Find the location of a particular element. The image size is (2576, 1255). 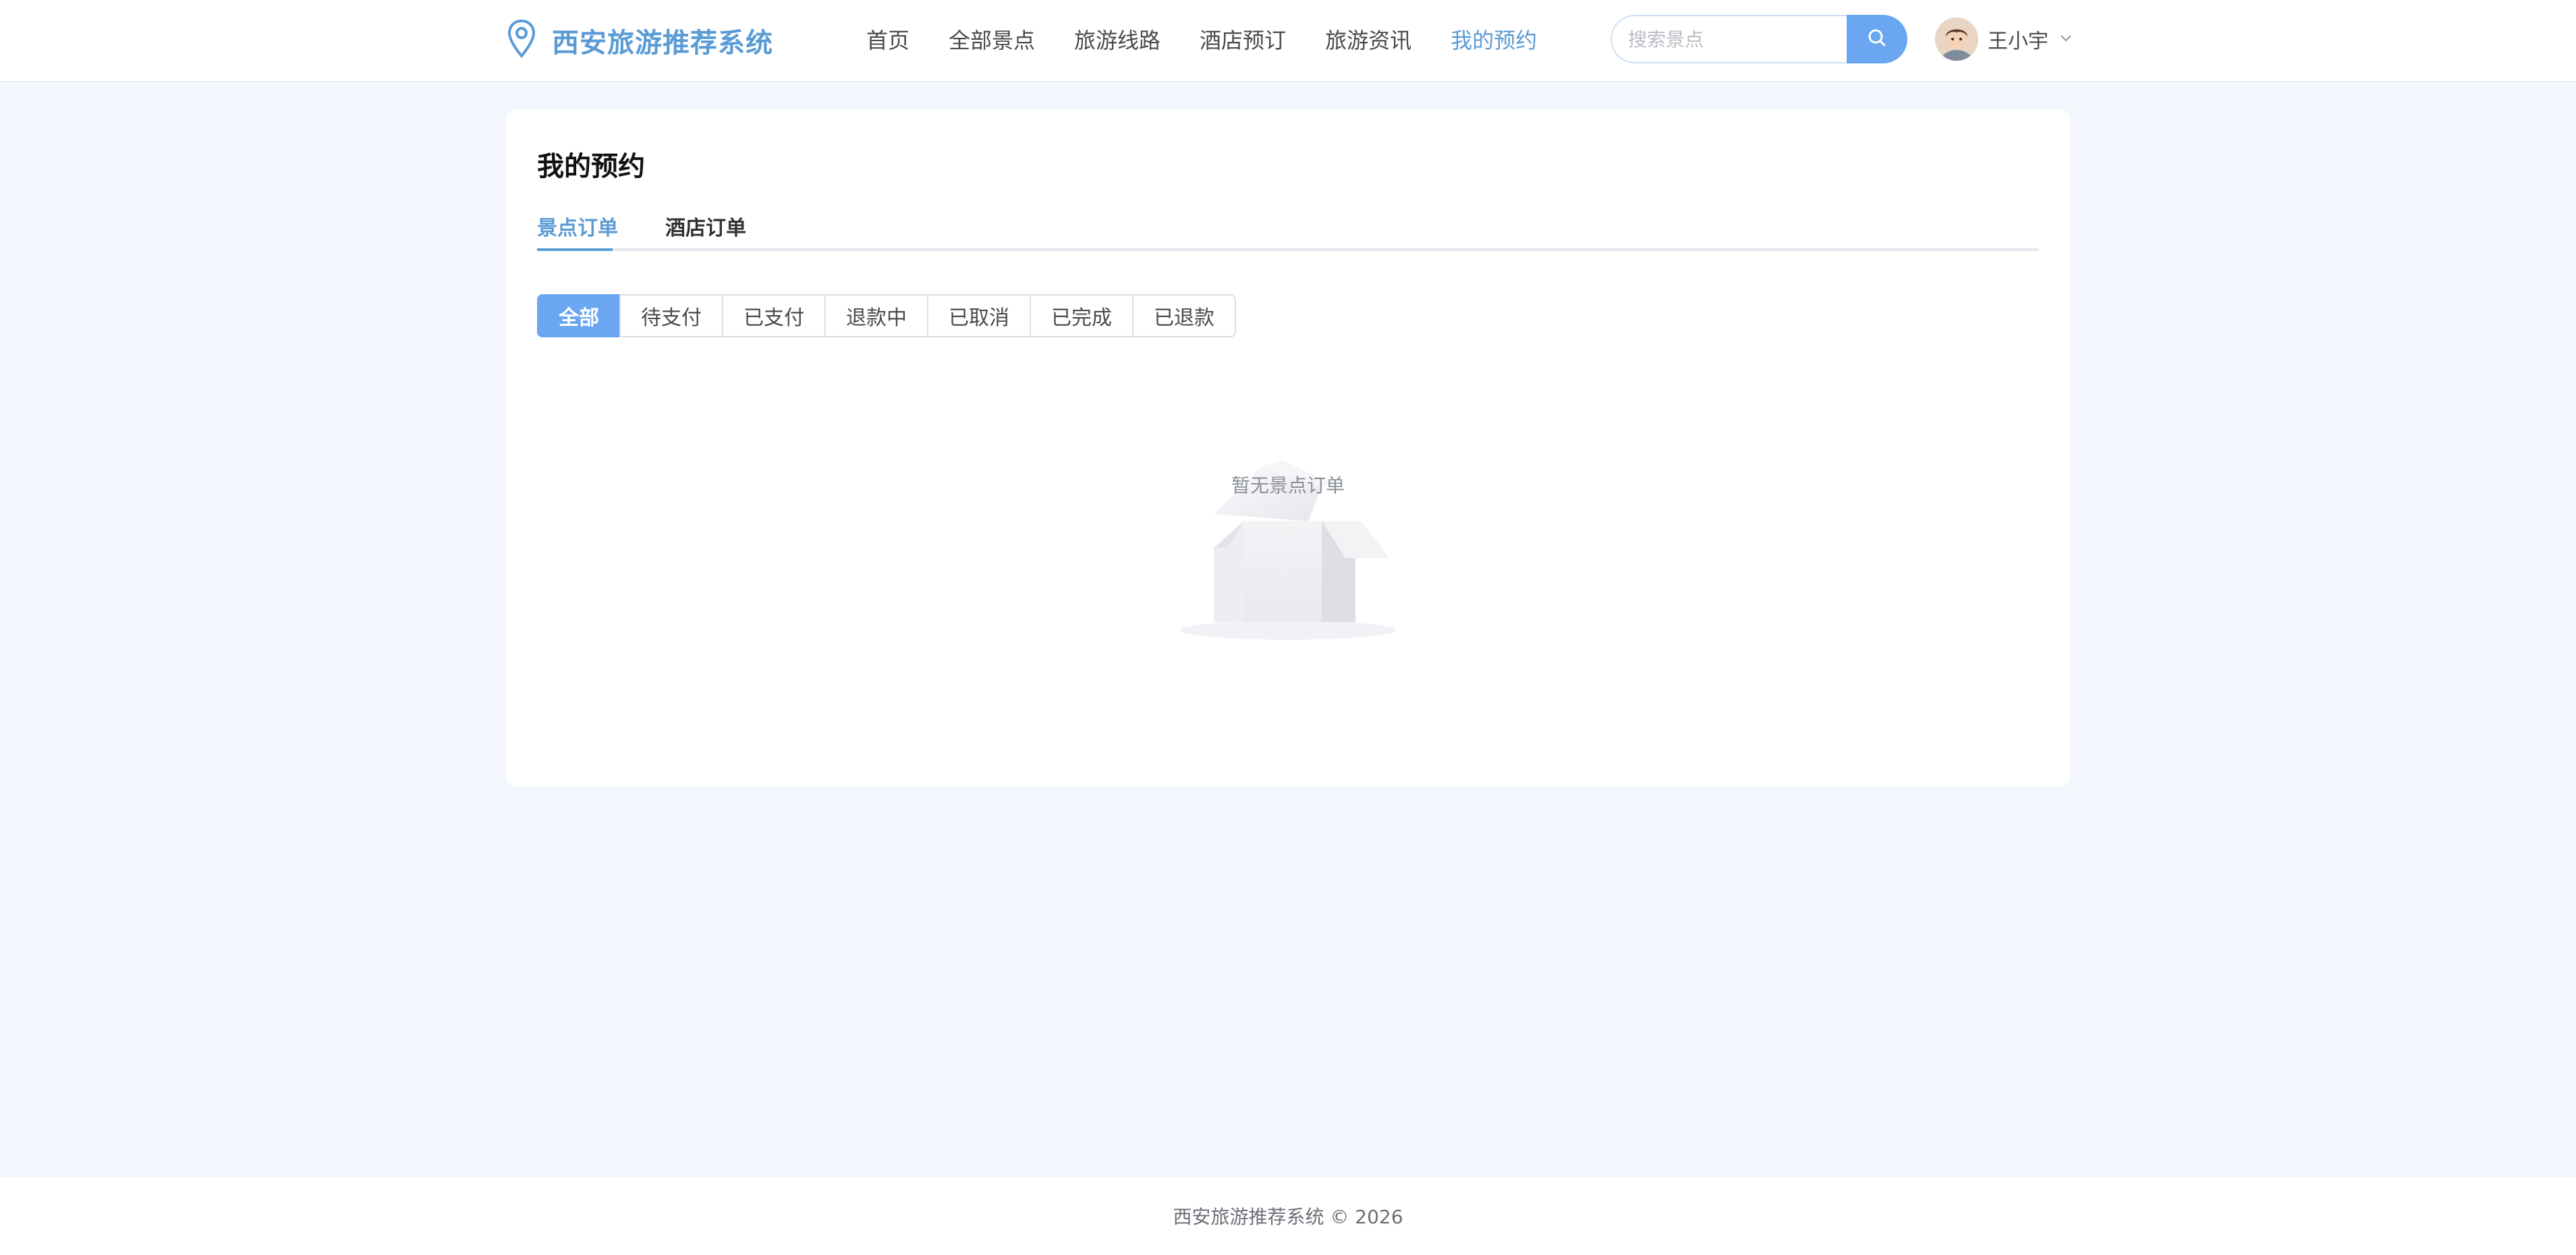

nav-home: 首页 is located at coordinates (887, 39).